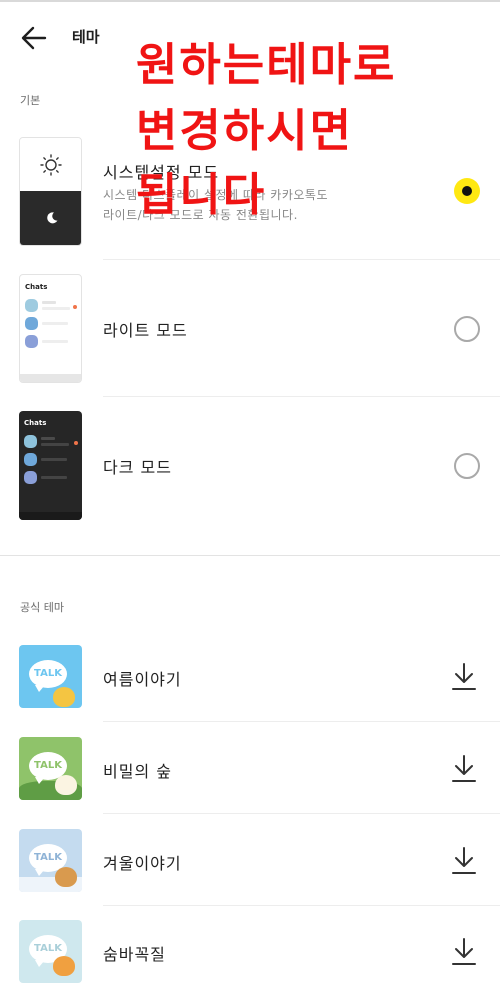 The width and height of the screenshot is (500, 984). What do you see at coordinates (250, 466) in the screenshot?
I see `theme-row-dark: Chats 다크 모드` at bounding box center [250, 466].